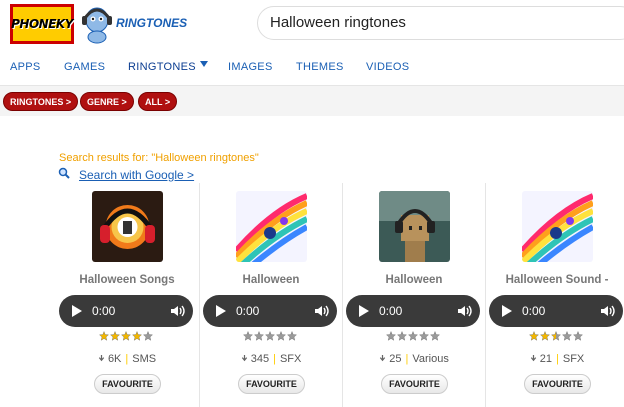 This screenshot has width=624, height=407. Describe the element at coordinates (41, 101) in the screenshot. I see `crumb-ringtones: RINGTONES >` at that location.